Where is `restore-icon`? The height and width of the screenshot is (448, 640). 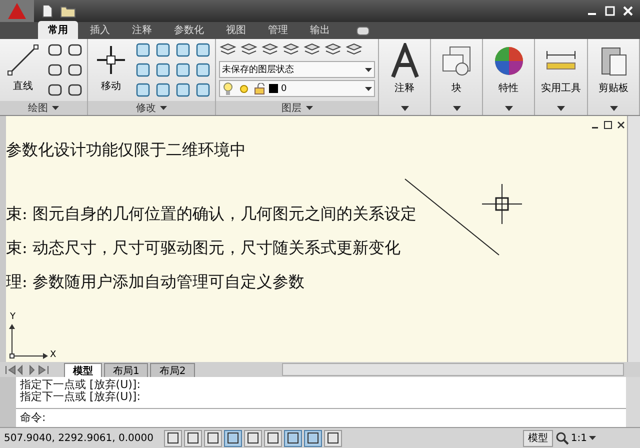
restore-icon is located at coordinates (608, 125).